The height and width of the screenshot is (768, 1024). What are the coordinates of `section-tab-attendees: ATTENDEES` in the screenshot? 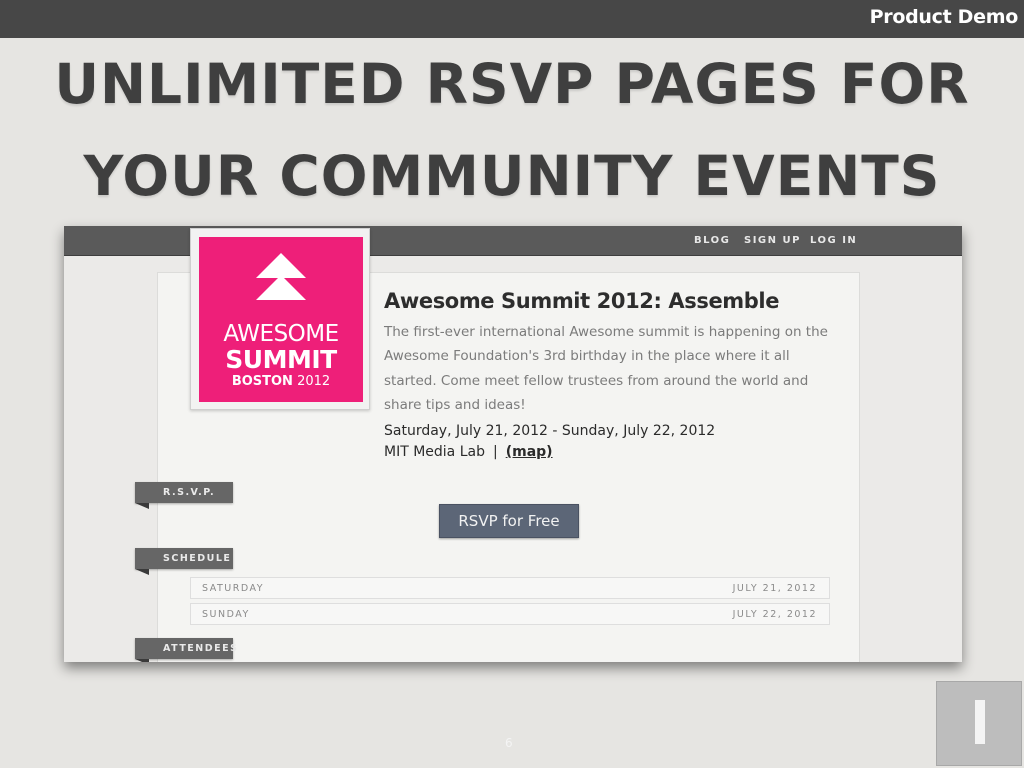 It's located at (186, 650).